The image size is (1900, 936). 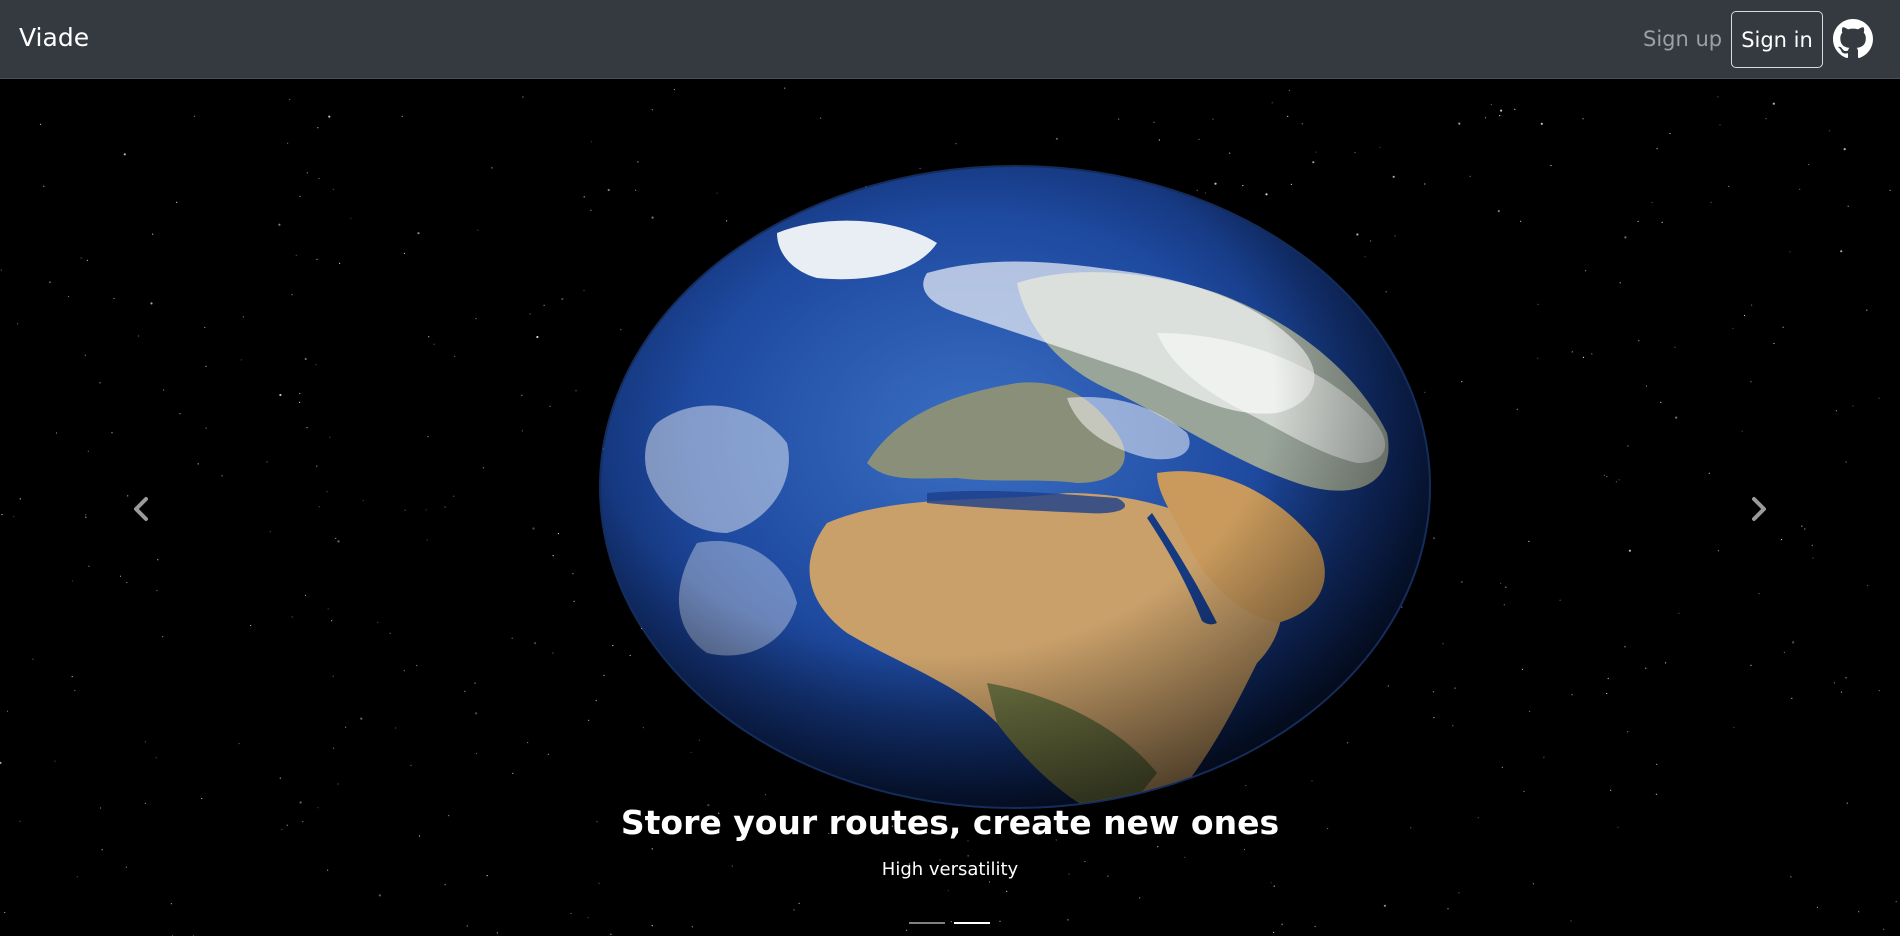 I want to click on brand-link: Viade, so click(x=54, y=38).